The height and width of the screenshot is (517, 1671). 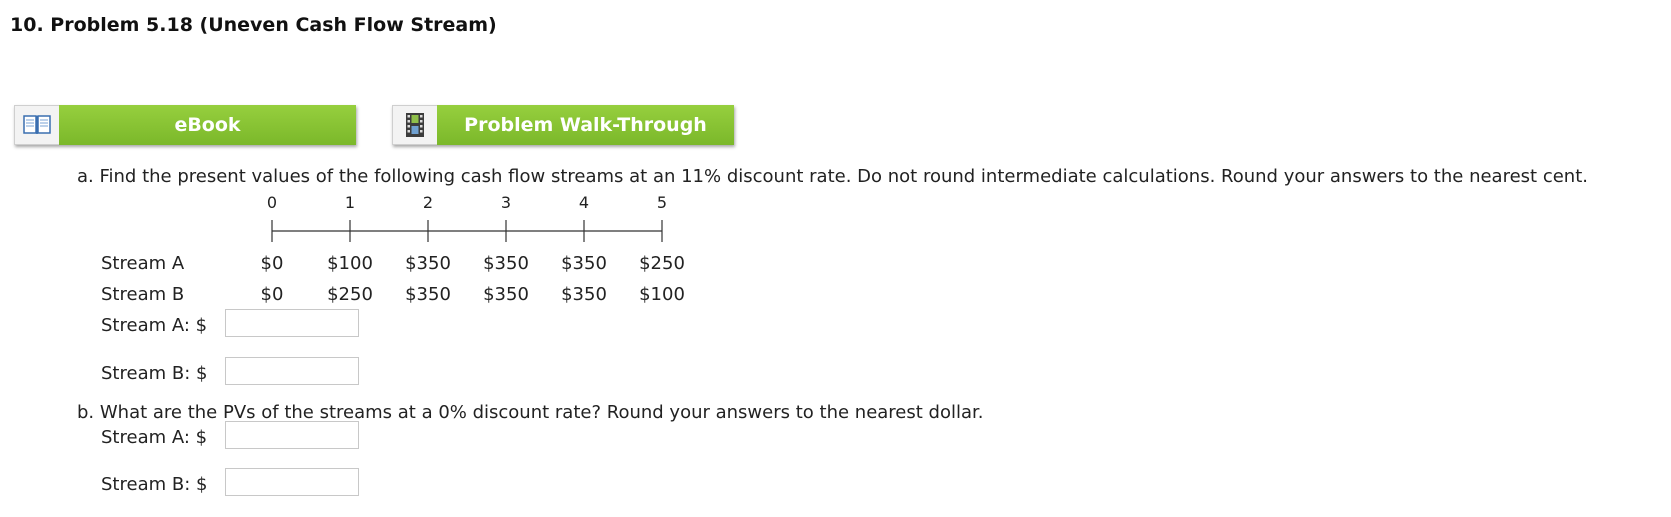 I want to click on stream-b-cash-flow: $100, so click(x=662, y=294).